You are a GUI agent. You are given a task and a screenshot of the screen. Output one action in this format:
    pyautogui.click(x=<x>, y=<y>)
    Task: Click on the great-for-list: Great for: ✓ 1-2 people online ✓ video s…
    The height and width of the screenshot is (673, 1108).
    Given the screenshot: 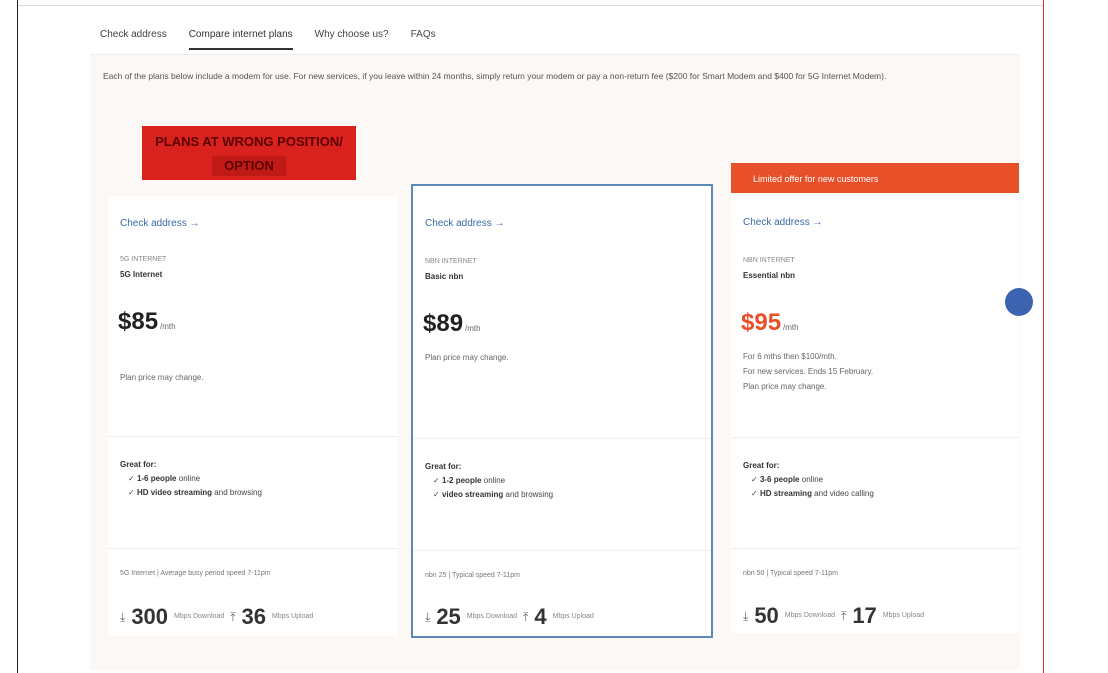 What is the action you would take?
    pyautogui.click(x=489, y=481)
    